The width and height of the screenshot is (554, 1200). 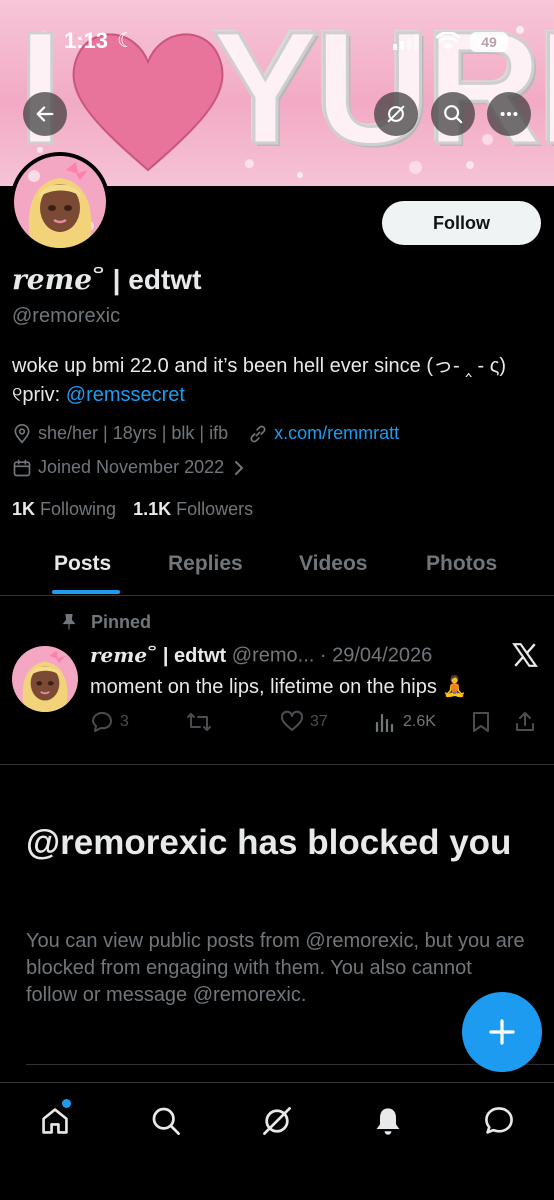 What do you see at coordinates (404, 722) in the screenshot?
I see `views-button: 2.6K` at bounding box center [404, 722].